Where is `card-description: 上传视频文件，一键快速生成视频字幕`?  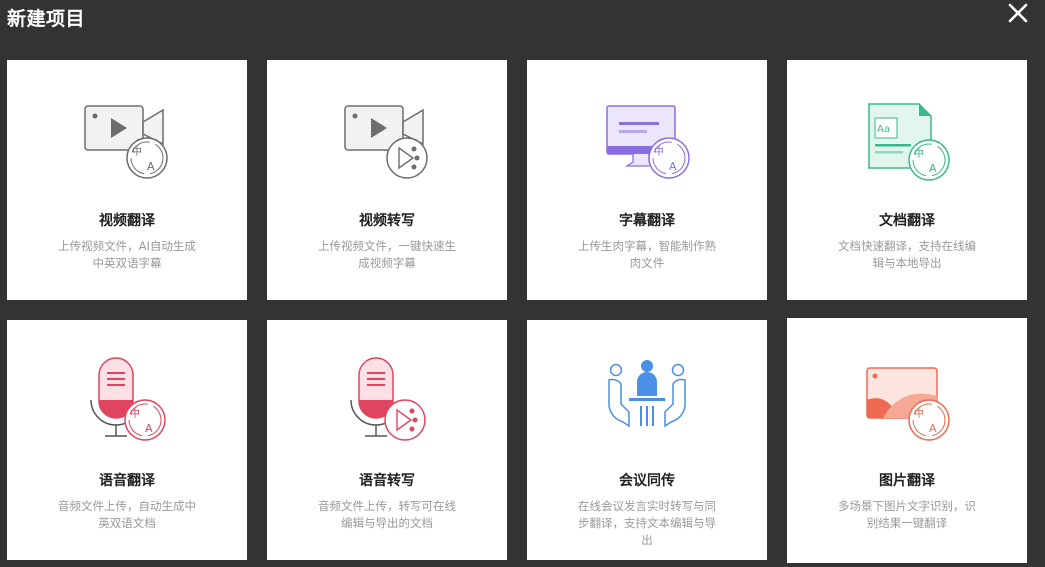
card-description: 上传视频文件，一键快速生成视频字幕 is located at coordinates (387, 254).